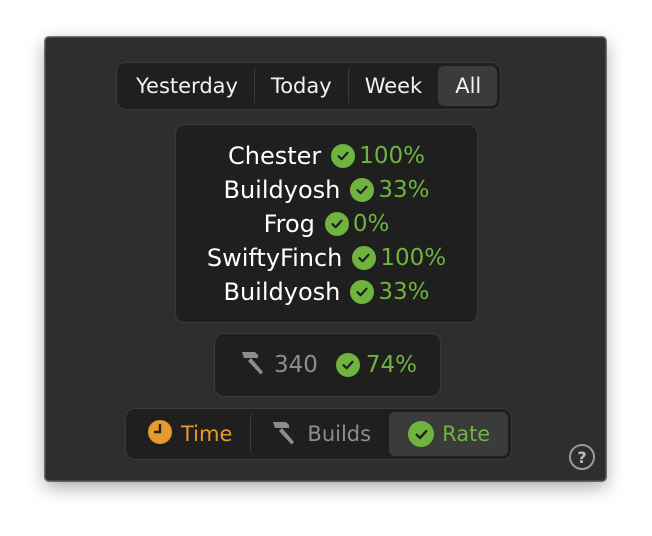 Image resolution: width=652 pixels, height=536 pixels. I want to click on metric-segmented-control: Time Builds Rate, so click(319, 434).